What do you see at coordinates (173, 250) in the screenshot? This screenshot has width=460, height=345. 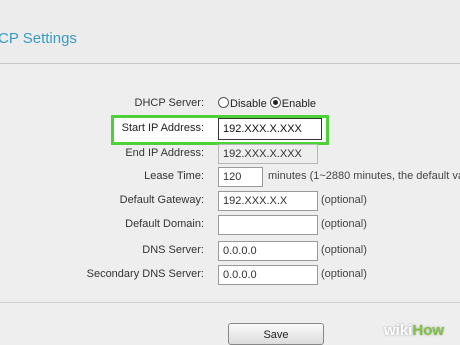 I see `dns-server-label: DNS Server:` at bounding box center [173, 250].